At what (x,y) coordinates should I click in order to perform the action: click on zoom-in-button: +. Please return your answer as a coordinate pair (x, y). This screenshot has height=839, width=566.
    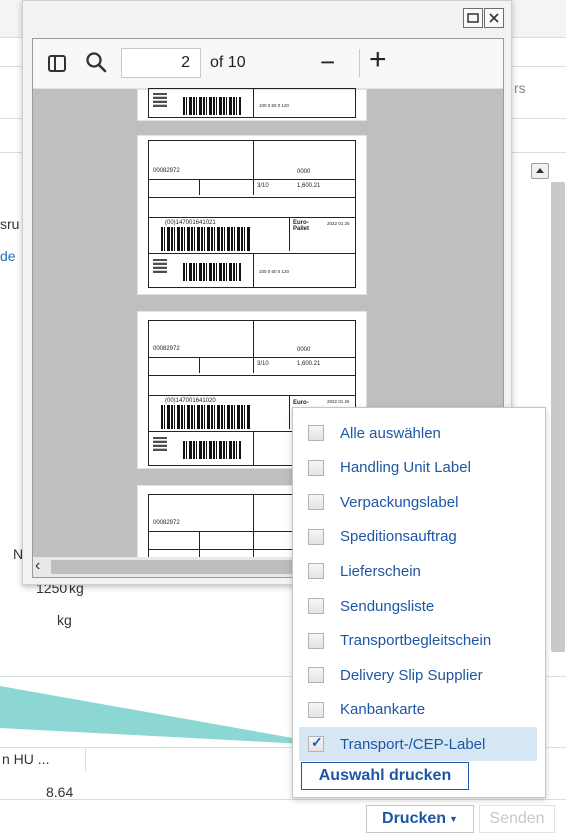
    Looking at the image, I should click on (378, 60).